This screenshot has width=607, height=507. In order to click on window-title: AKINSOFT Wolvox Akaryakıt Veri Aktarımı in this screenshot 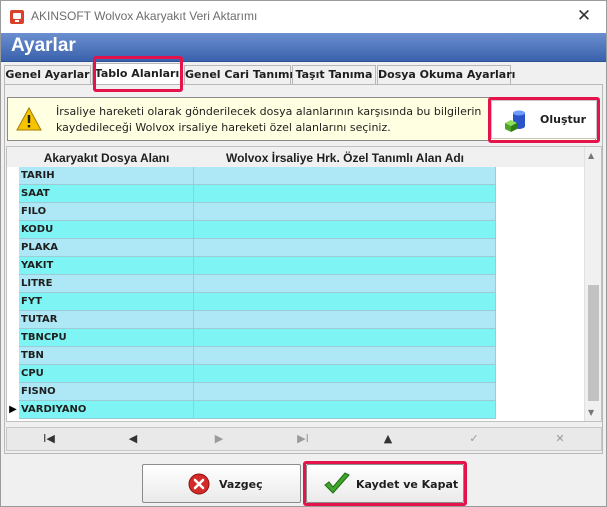, I will do `click(144, 16)`.